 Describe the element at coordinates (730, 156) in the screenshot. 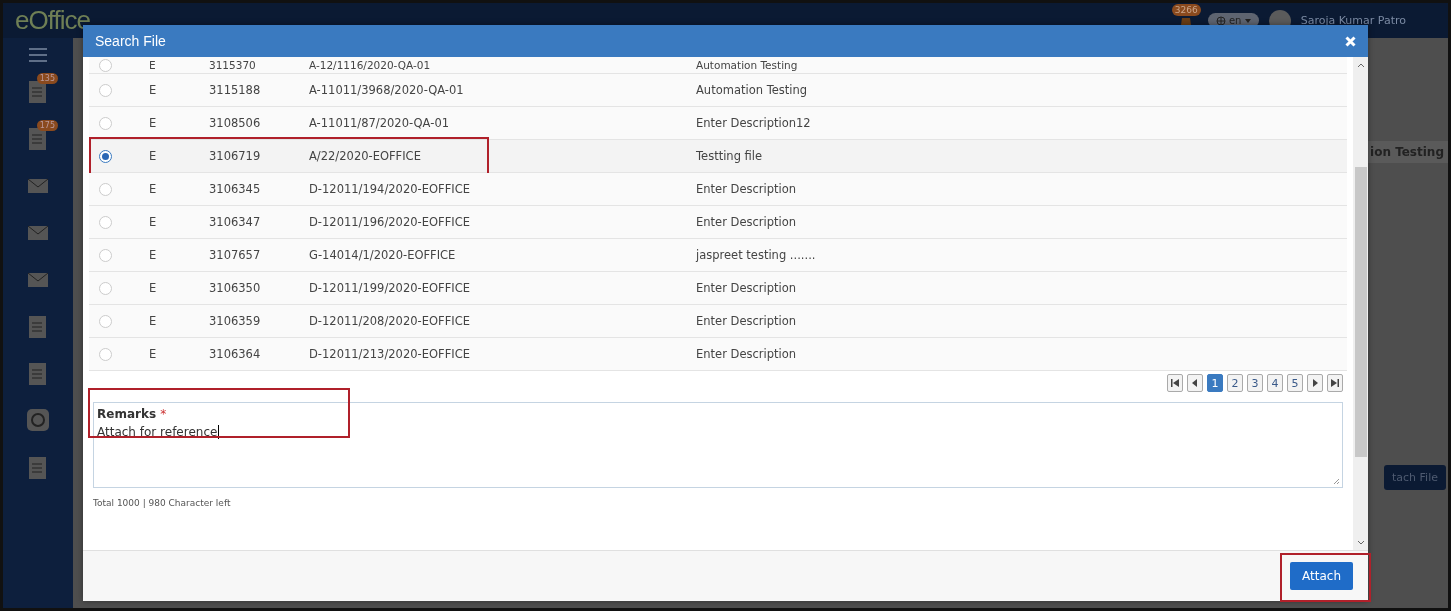

I see `description-cell-text: Testting file` at that location.